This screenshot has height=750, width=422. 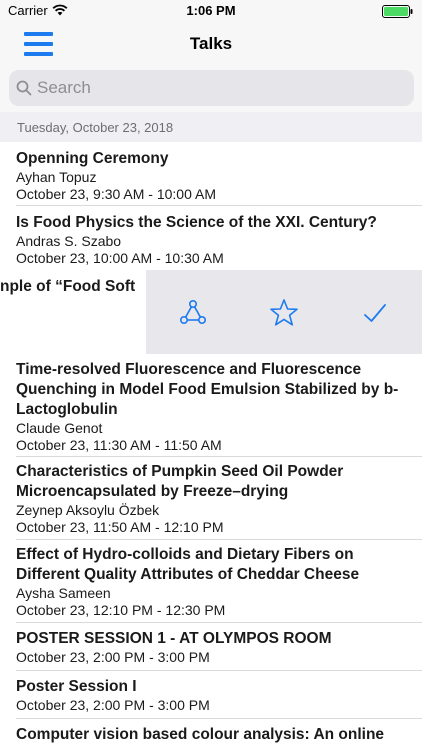 I want to click on swipe-actions, so click(x=284, y=312).